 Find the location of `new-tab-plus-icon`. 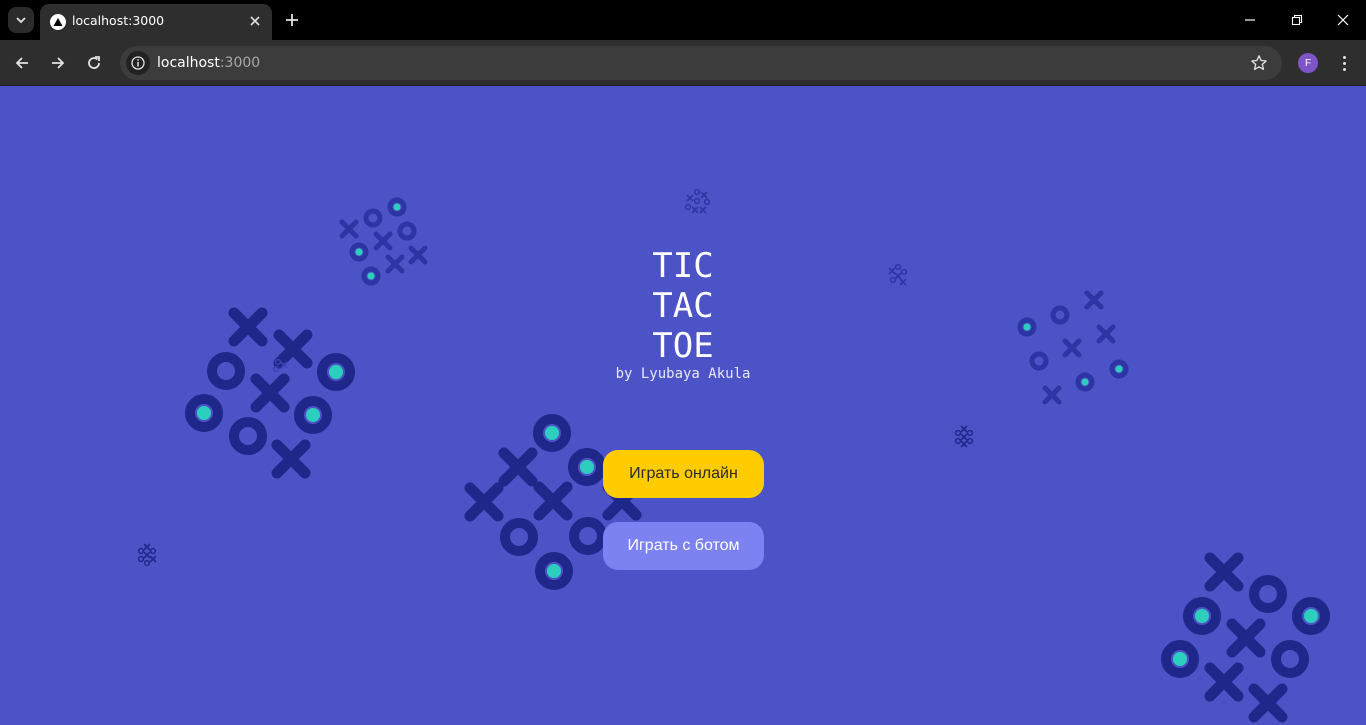

new-tab-plus-icon is located at coordinates (292, 20).